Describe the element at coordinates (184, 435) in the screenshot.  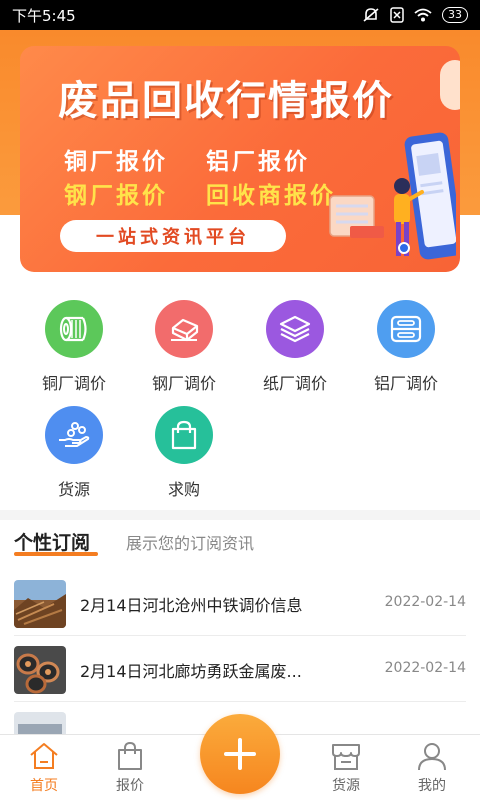
I see `shopping-bag-icon` at that location.